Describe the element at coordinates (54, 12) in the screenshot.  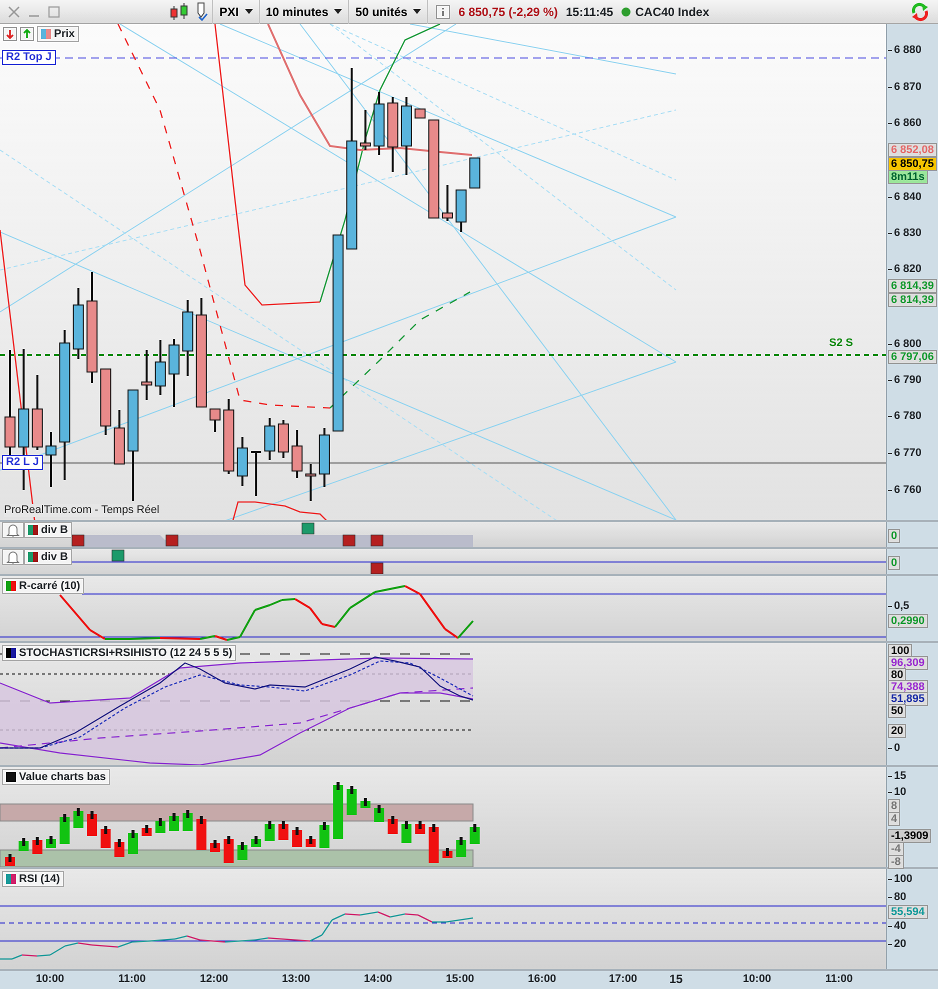
I see `maximize-icon` at that location.